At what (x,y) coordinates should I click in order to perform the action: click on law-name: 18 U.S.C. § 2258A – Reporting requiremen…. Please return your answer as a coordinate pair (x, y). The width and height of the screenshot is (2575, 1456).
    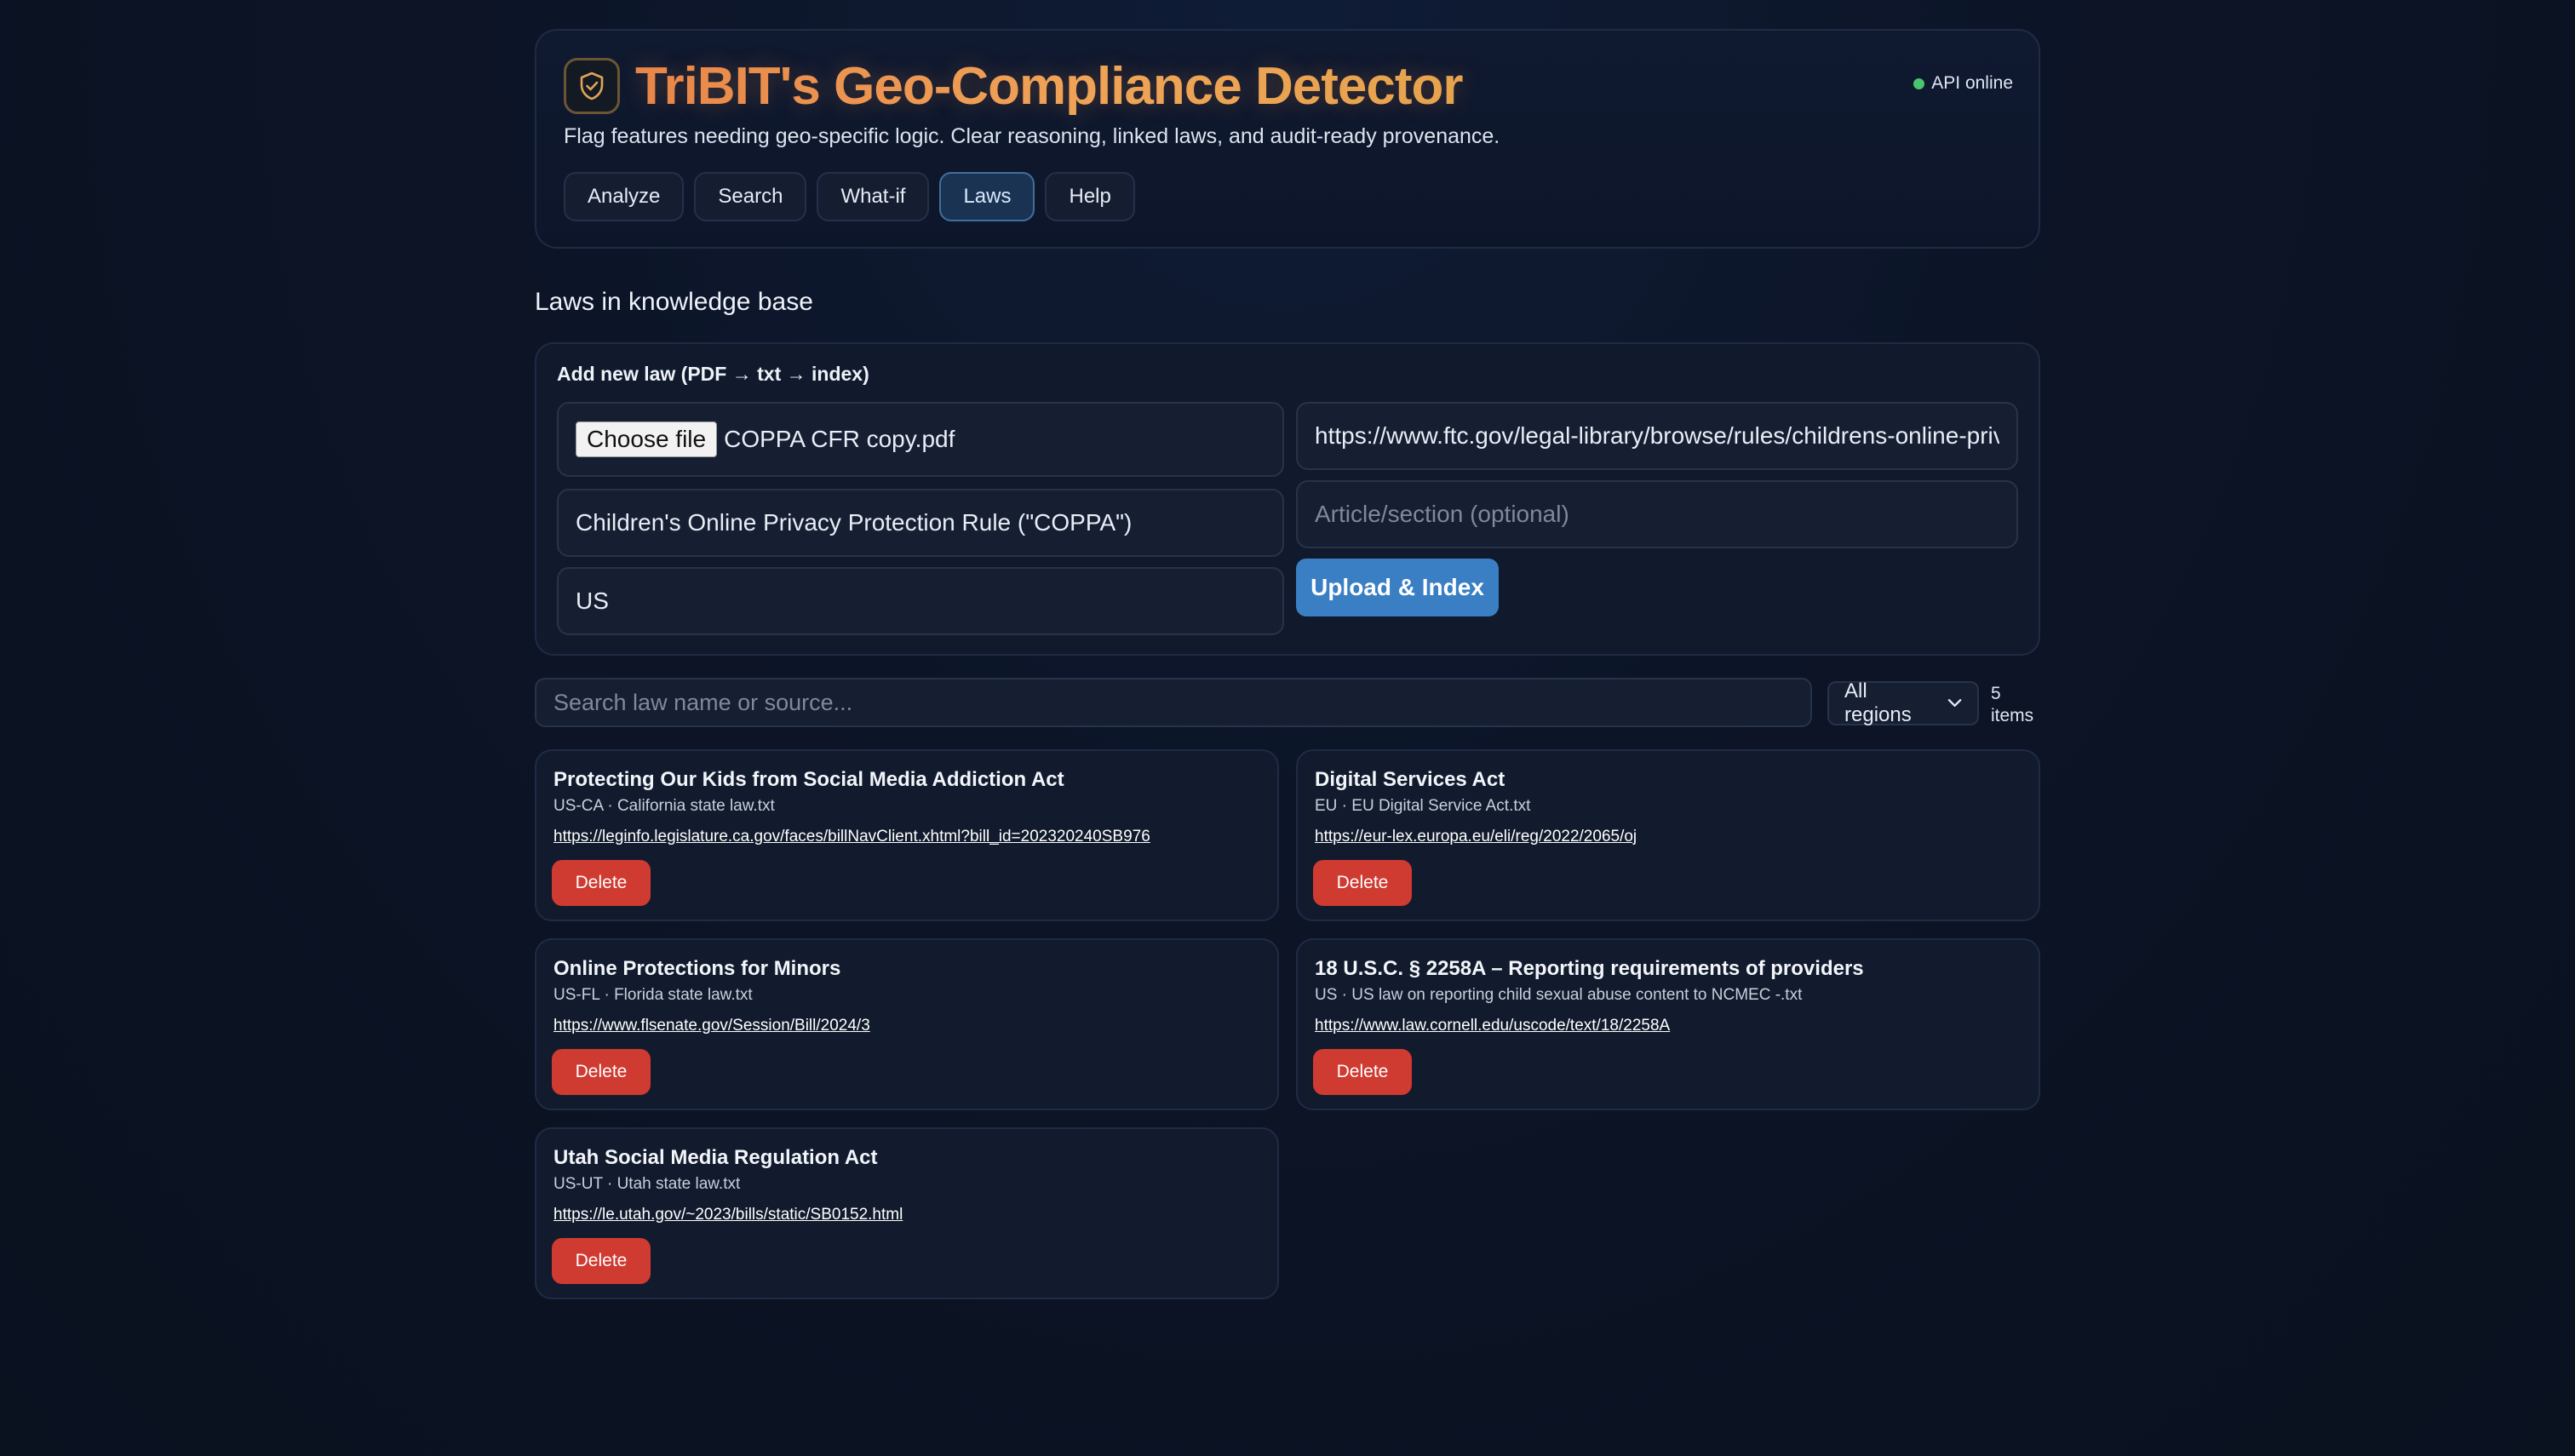
    Looking at the image, I should click on (1589, 968).